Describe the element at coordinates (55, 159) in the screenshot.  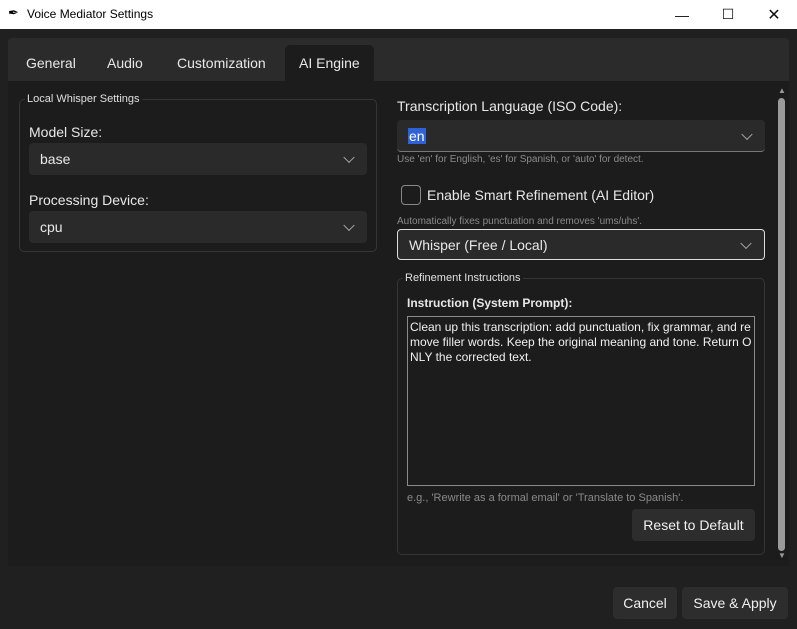
I see `model-size-value: base` at that location.